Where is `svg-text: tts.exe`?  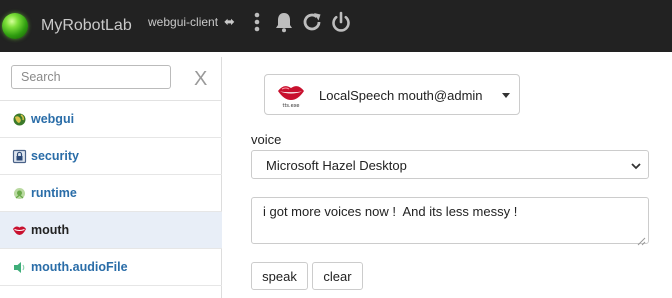
svg-text: tts.exe is located at coordinates (291, 105).